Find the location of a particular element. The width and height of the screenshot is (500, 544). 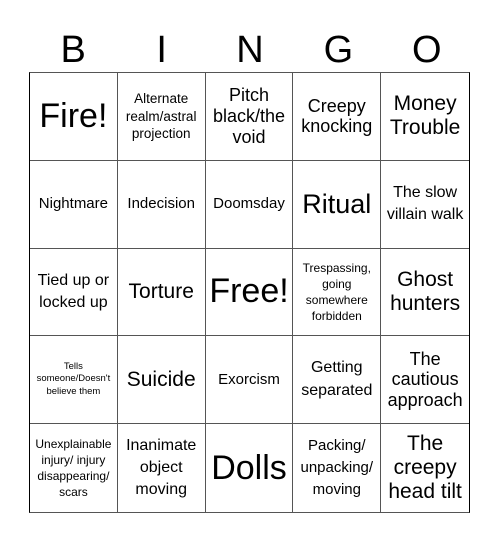

bingo-cell: Fire! is located at coordinates (74, 117).